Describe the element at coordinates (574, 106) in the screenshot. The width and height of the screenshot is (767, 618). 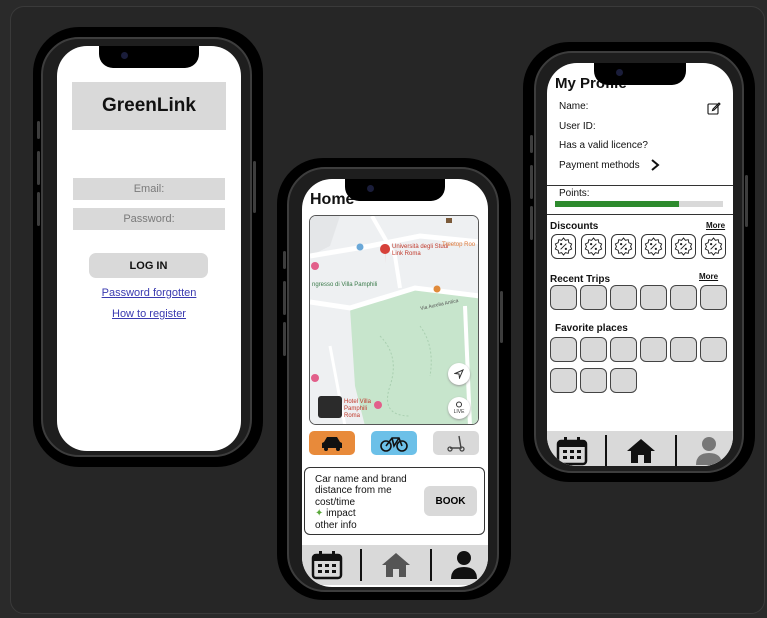
I see `name-label: Name:` at that location.